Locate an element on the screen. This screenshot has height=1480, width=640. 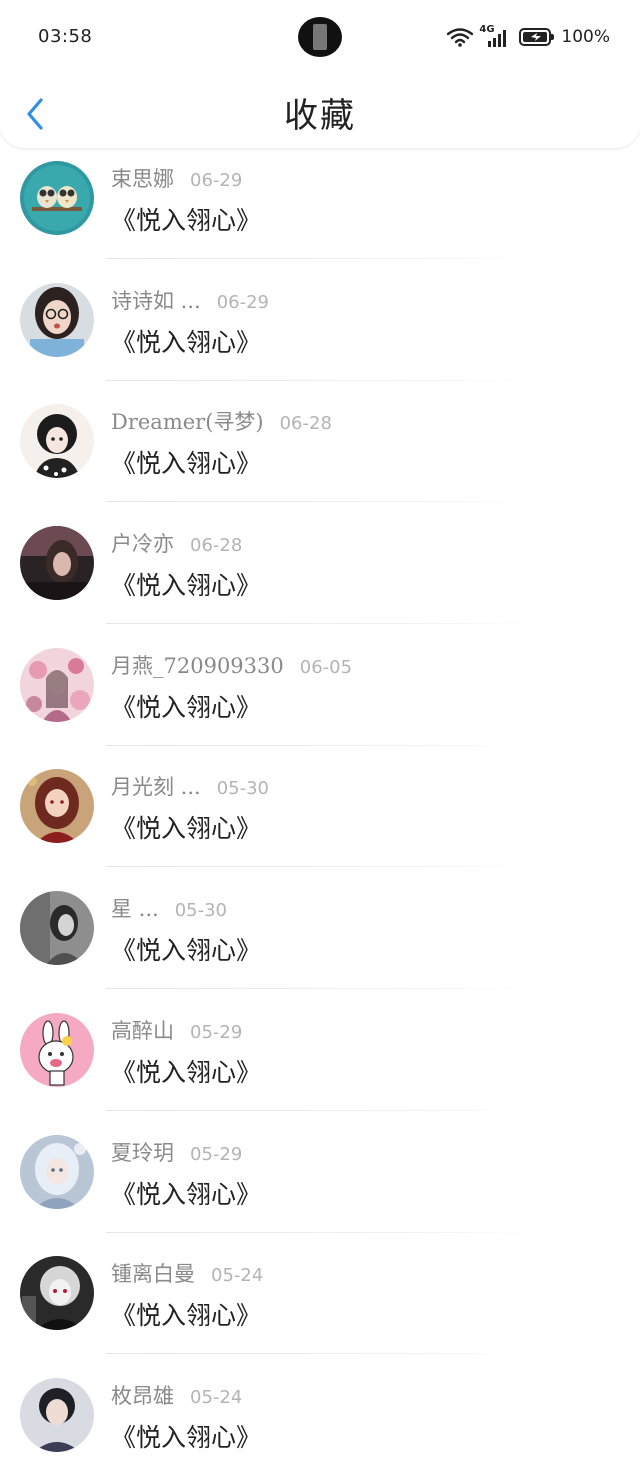
item-meta: 月光刻 ... 05-30 is located at coordinates (190, 786).